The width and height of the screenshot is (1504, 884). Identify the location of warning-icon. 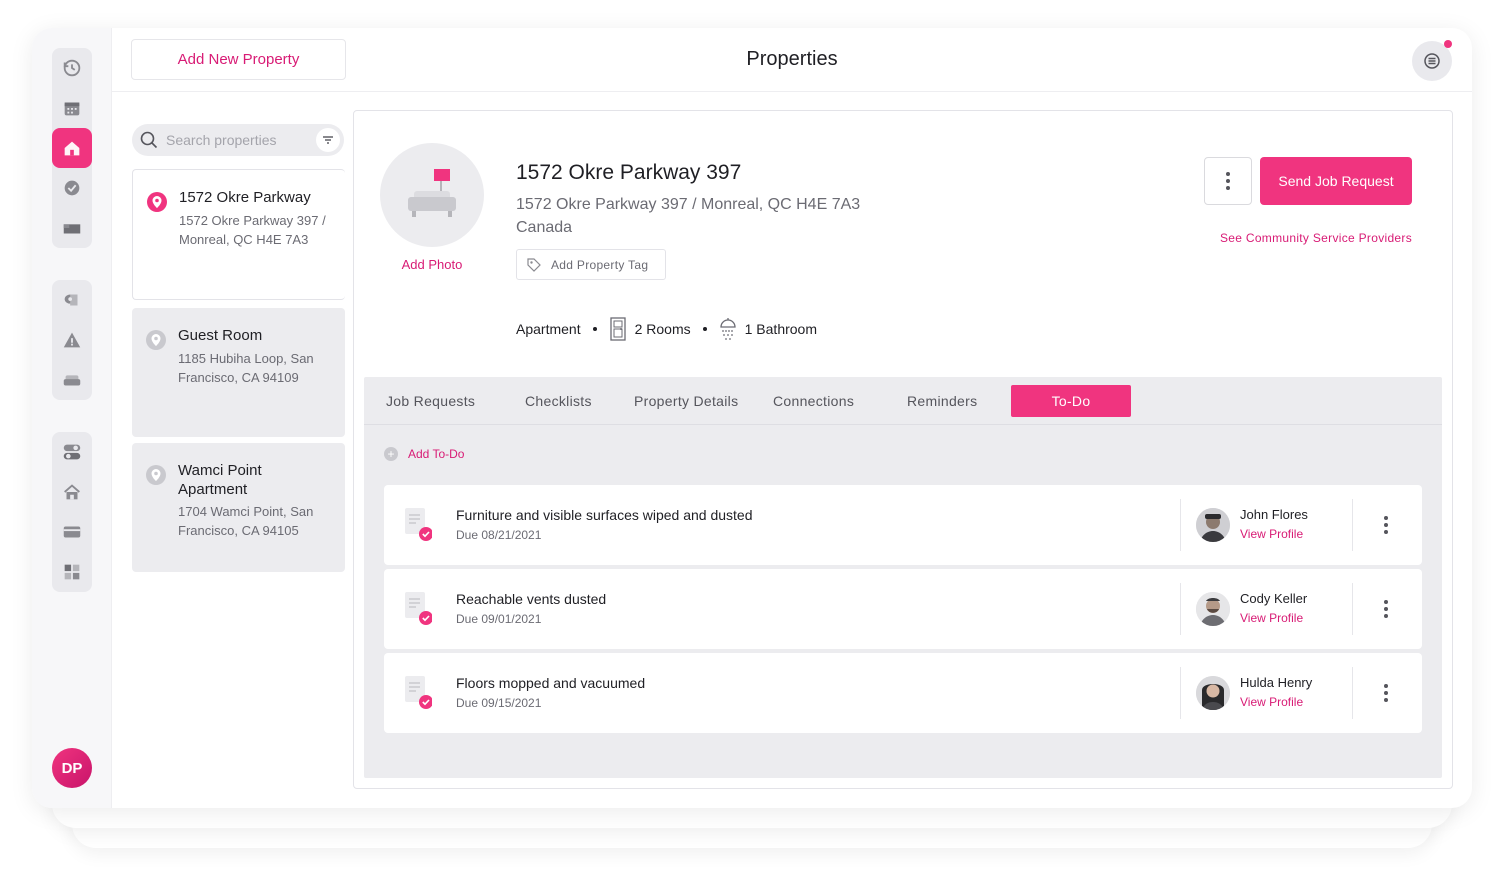
(72, 340).